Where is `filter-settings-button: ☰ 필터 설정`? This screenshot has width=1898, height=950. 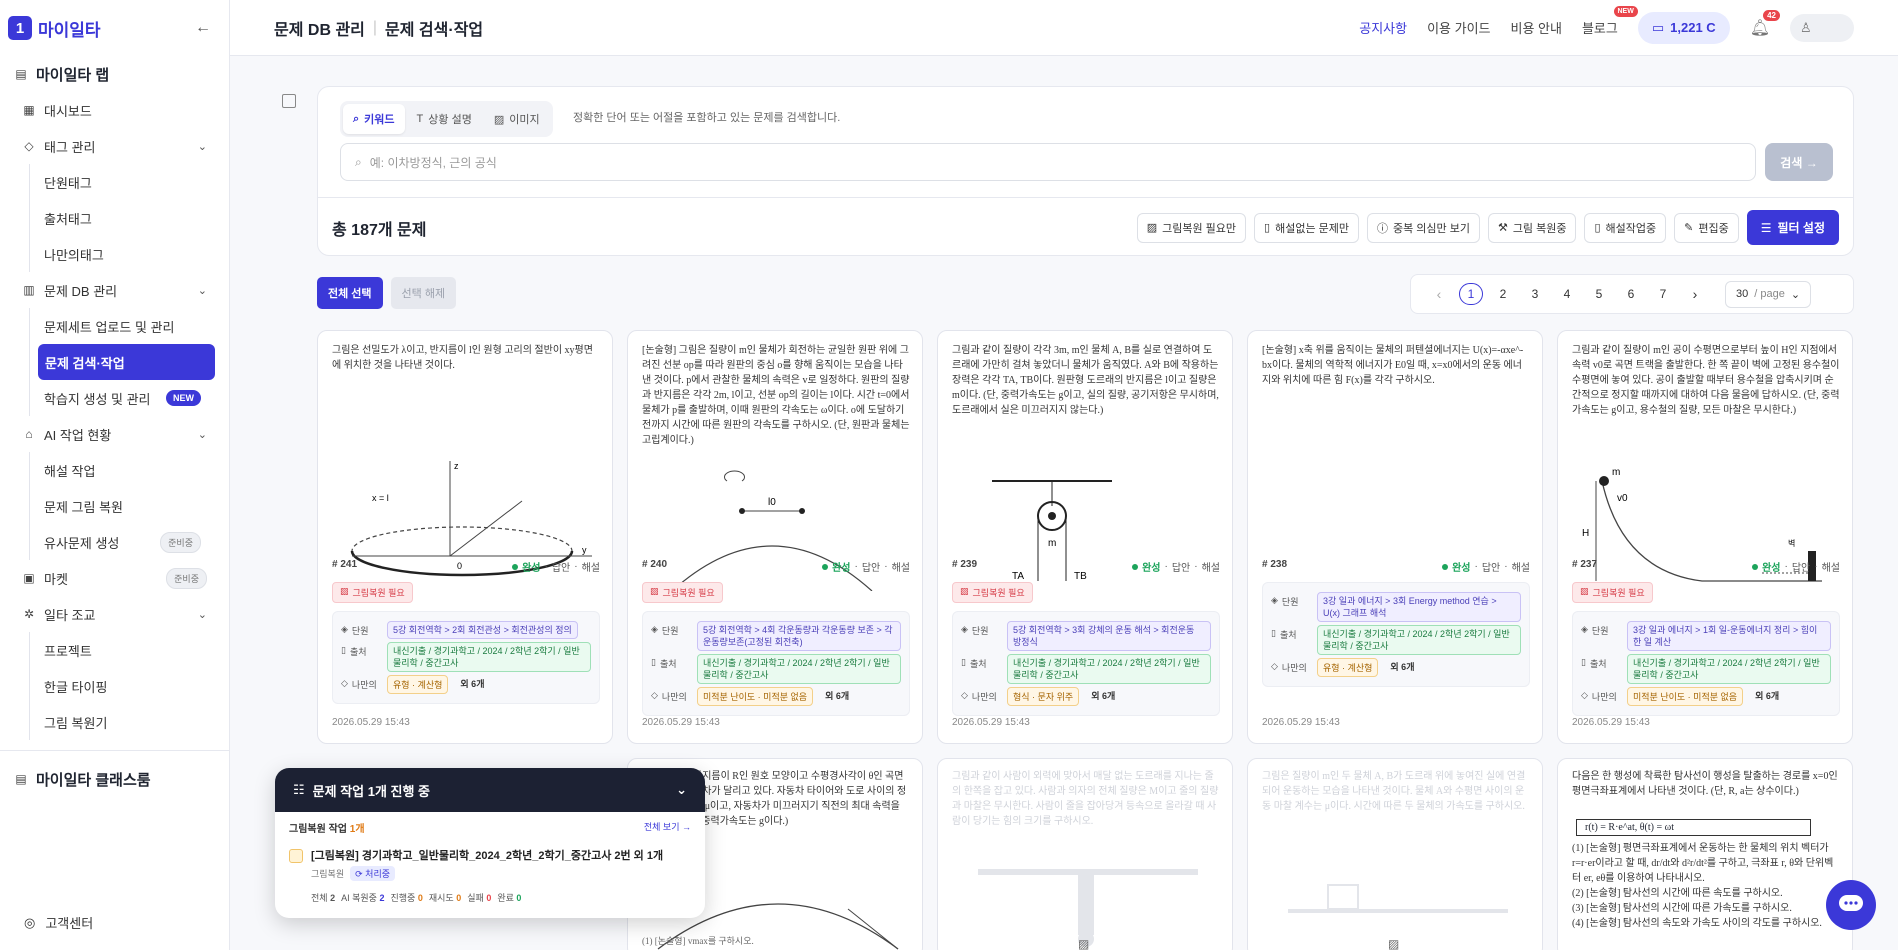
filter-settings-button: ☰ 필터 설정 is located at coordinates (1792, 227).